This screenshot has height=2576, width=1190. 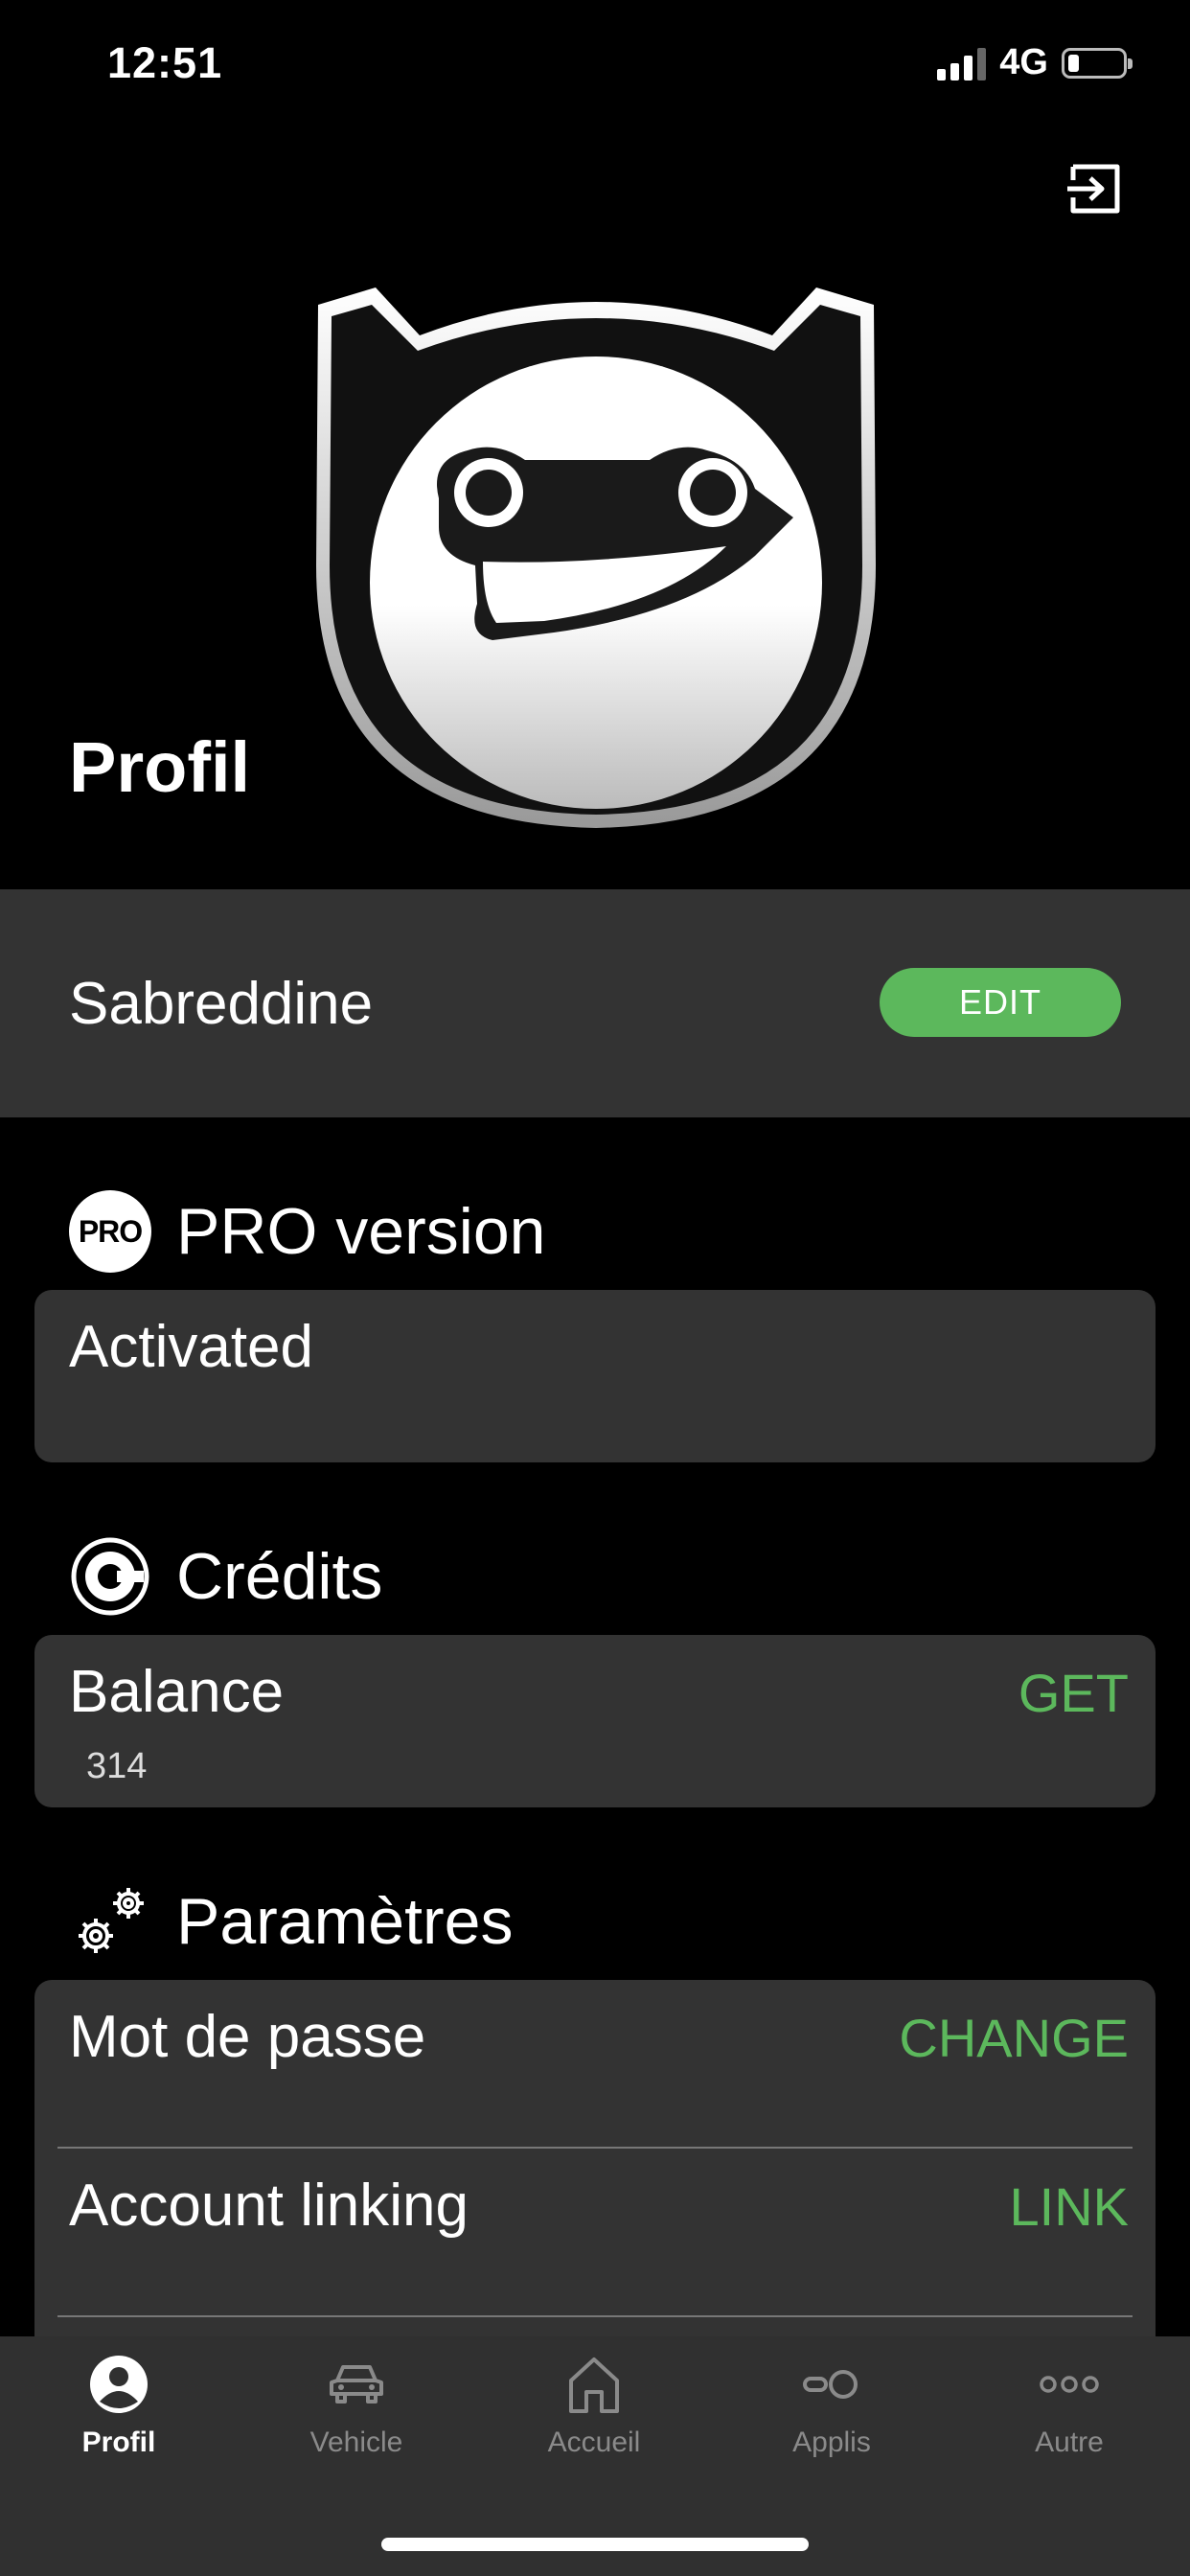 I want to click on balance-value: 314, so click(x=117, y=1766).